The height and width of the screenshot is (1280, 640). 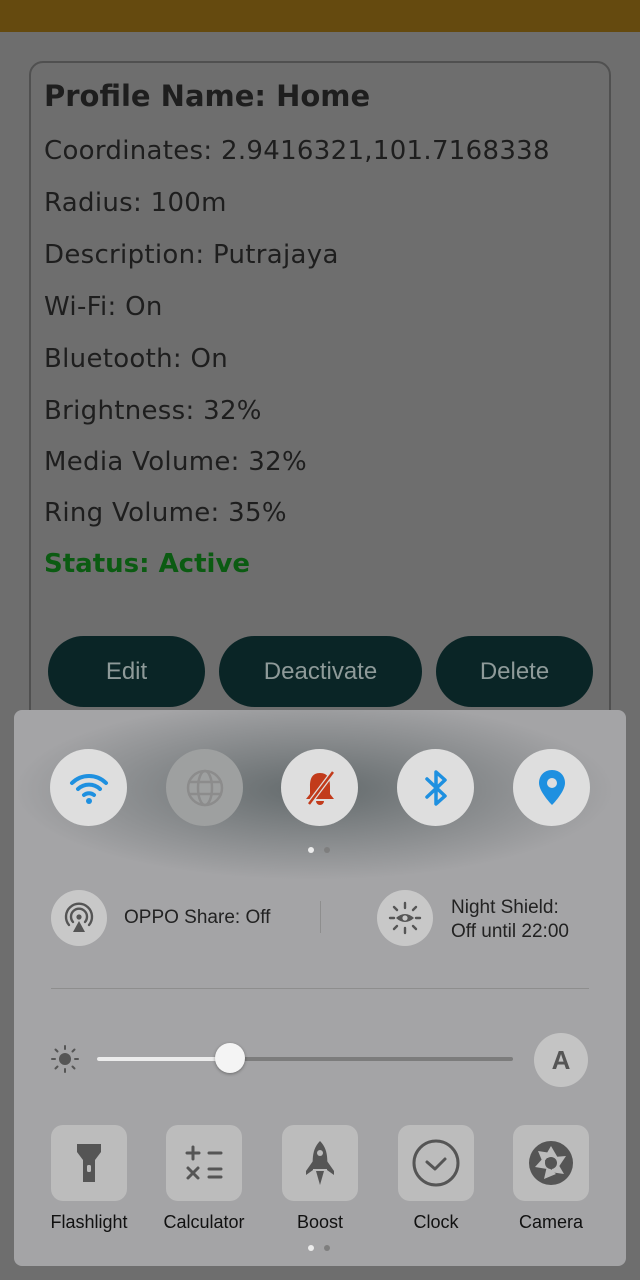 I want to click on calculator-shortcut, so click(x=204, y=1163).